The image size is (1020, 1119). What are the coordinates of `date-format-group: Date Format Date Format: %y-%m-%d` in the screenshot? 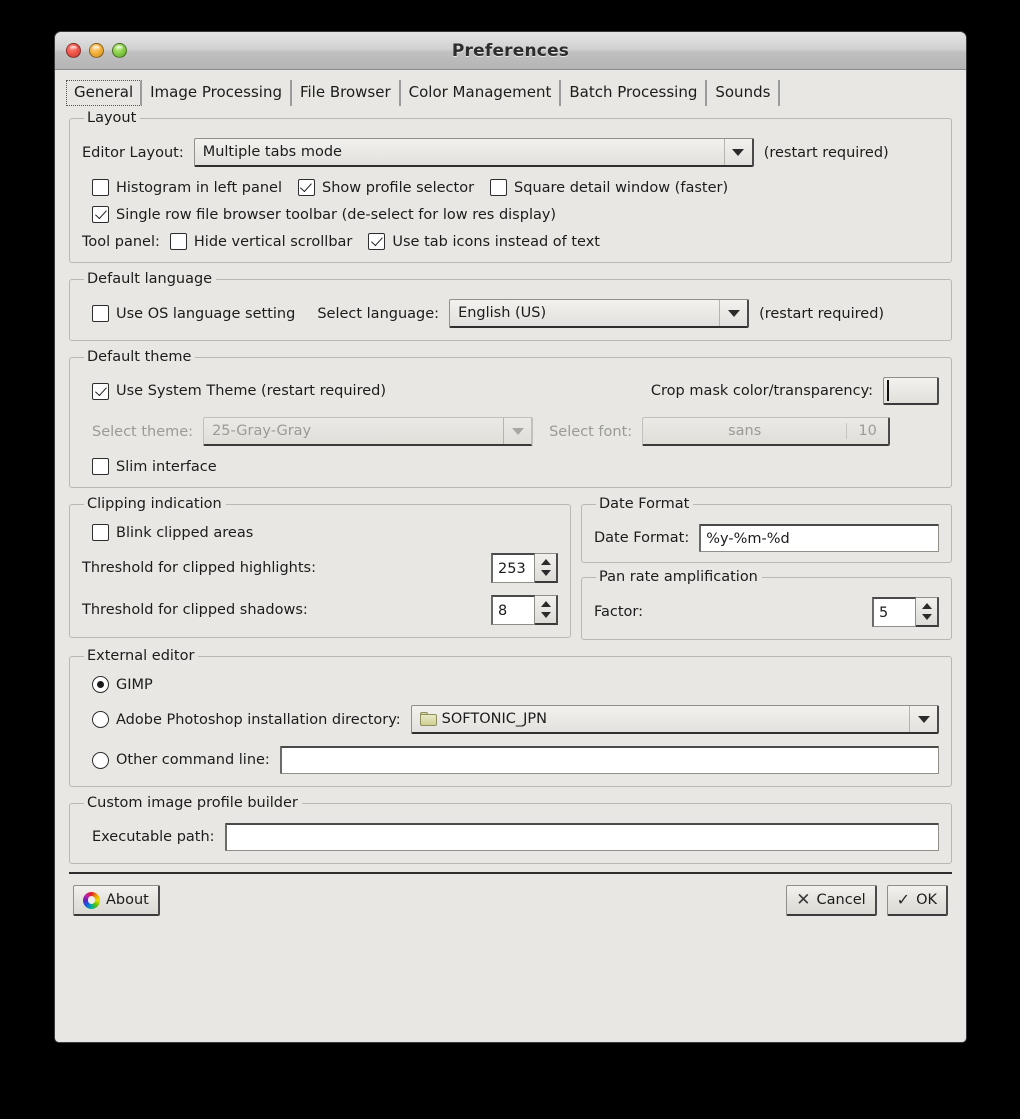 It's located at (766, 529).